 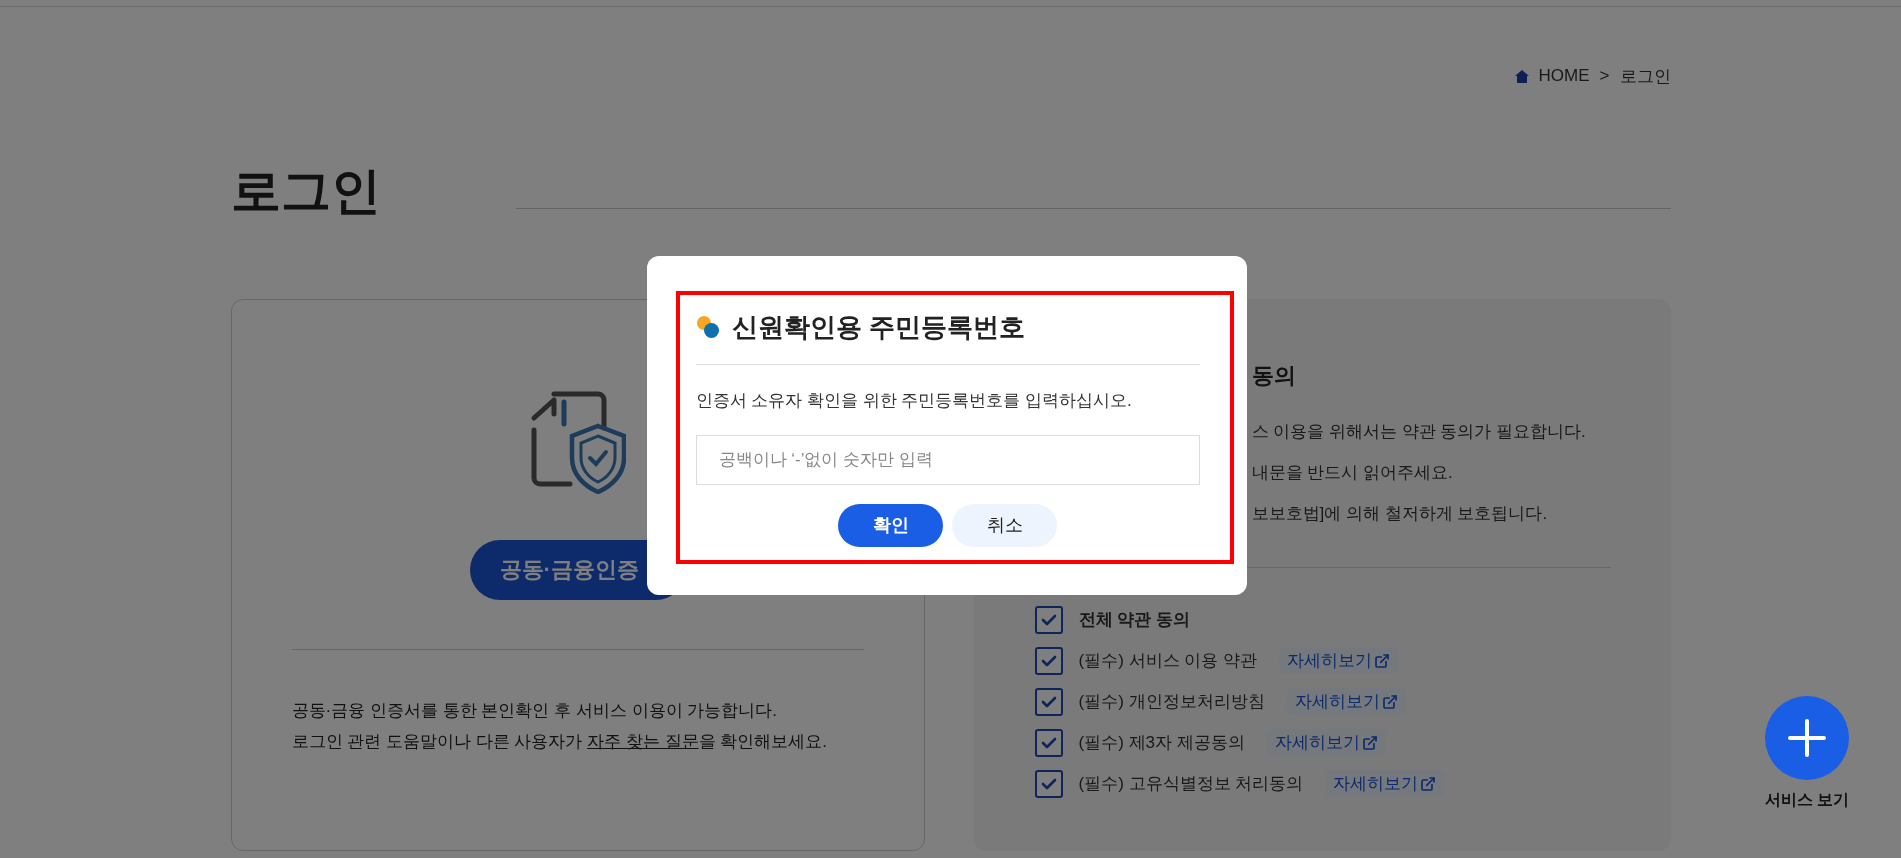 I want to click on help-text: 로그인 관련 도움말이나 다른 사용자가 자주 찾는 질문을 확인해보세요., so click(x=560, y=742).